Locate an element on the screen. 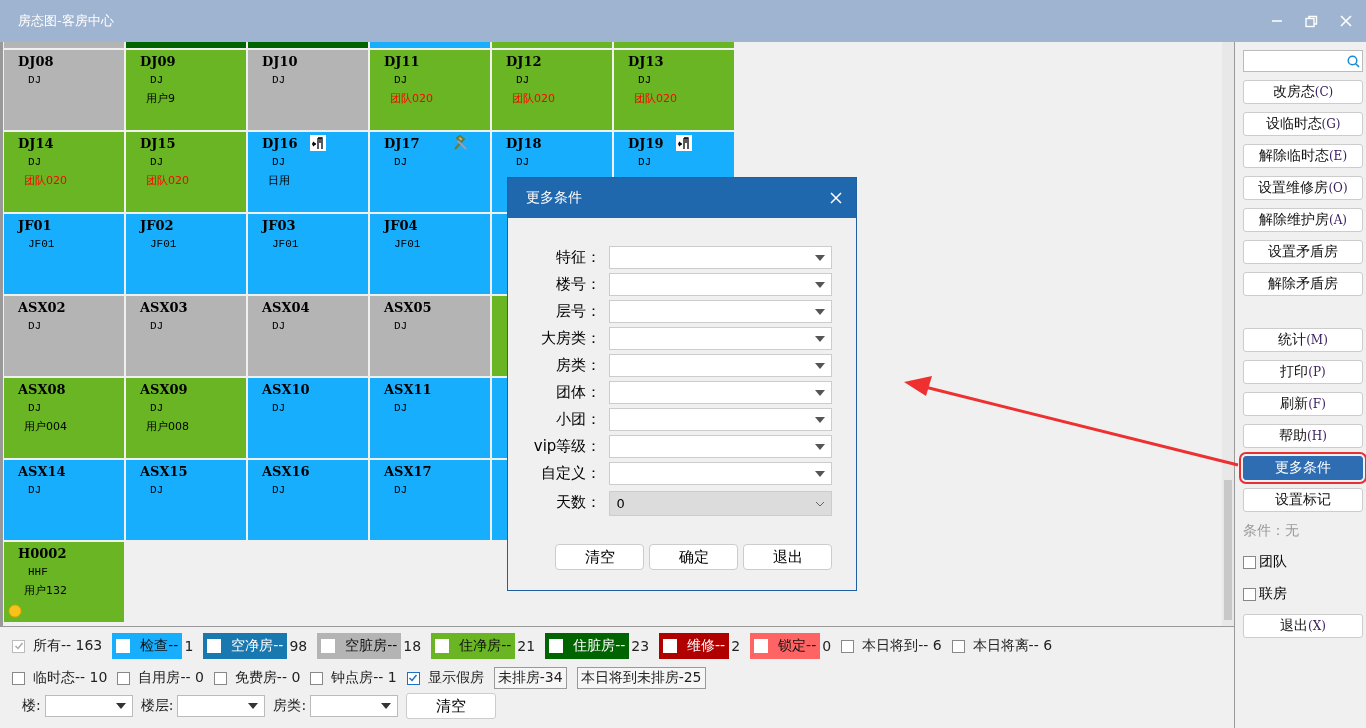 The width and height of the screenshot is (1366, 728). dialog-button: 确定 is located at coordinates (693, 557).